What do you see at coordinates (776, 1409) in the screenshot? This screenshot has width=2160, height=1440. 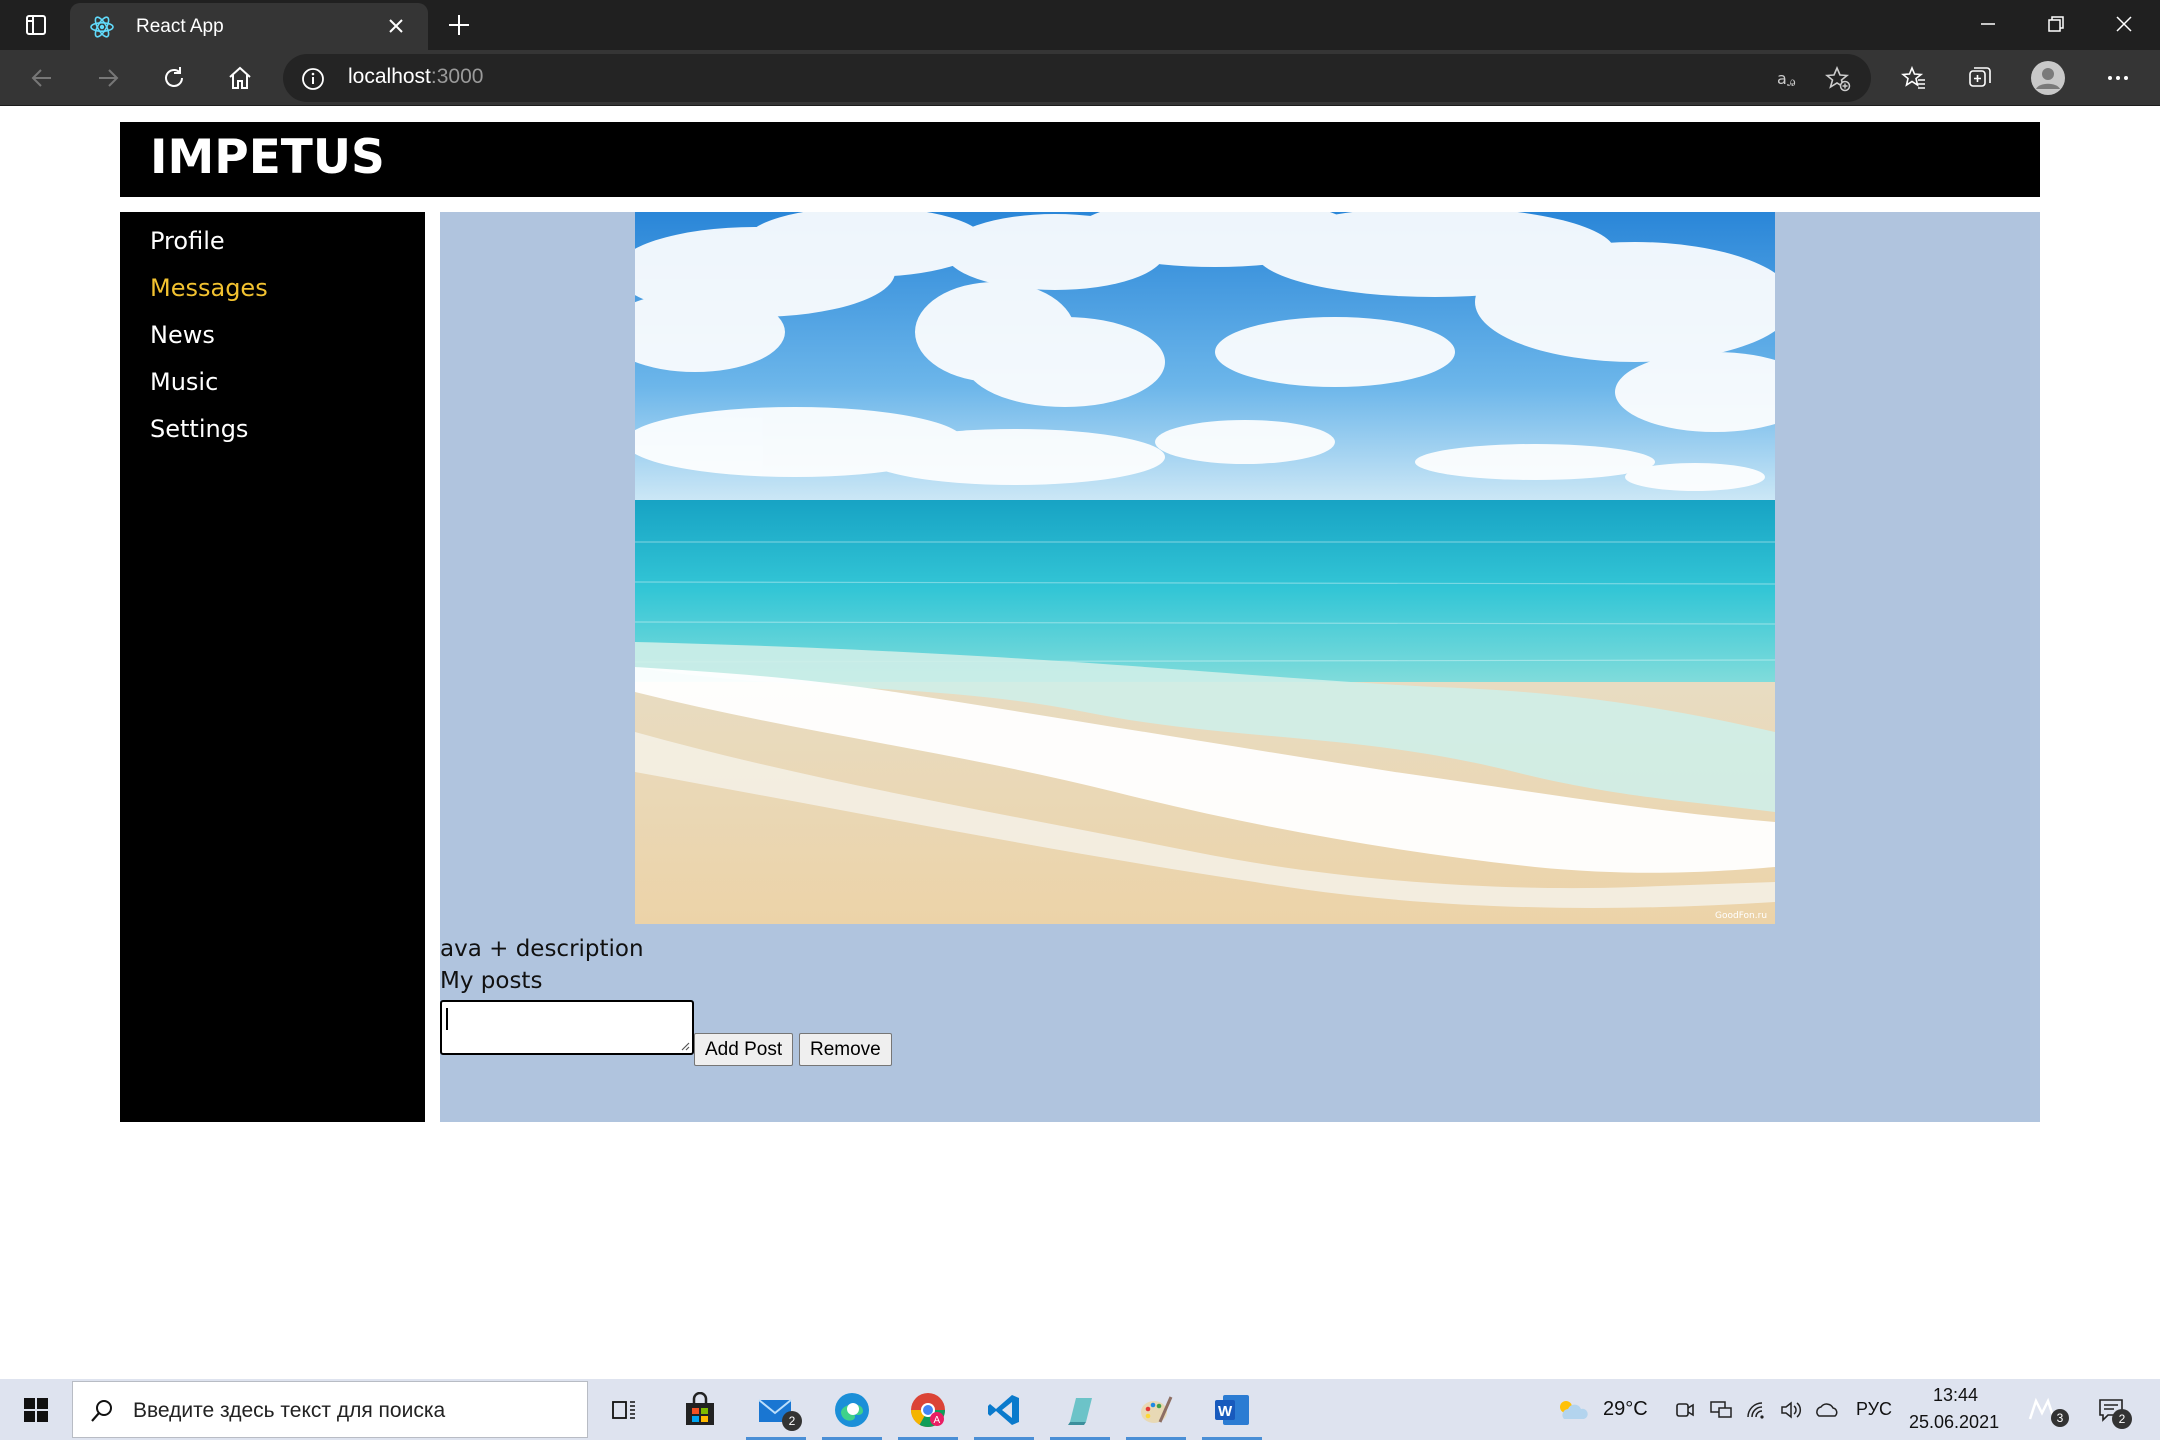 I see `mail-icon: 2` at bounding box center [776, 1409].